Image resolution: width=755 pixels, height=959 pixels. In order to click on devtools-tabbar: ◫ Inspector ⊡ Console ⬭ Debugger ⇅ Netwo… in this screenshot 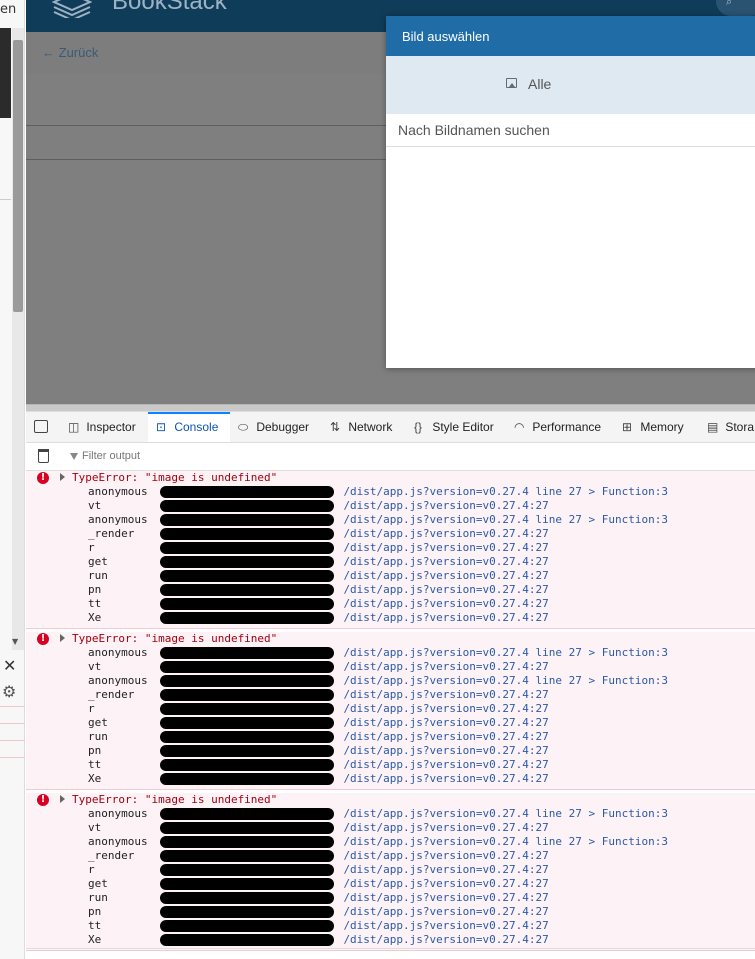, I will do `click(390, 427)`.